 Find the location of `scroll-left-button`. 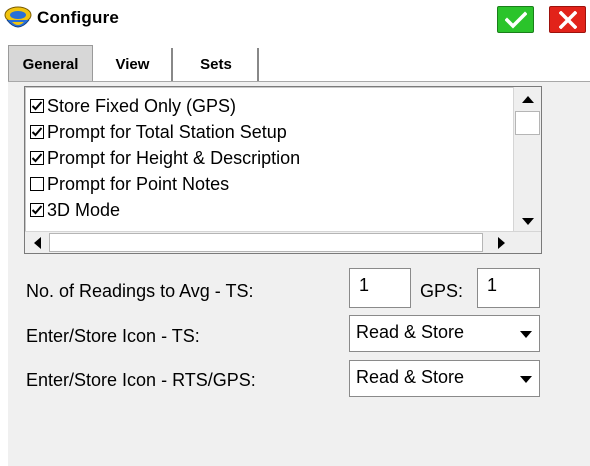

scroll-left-button is located at coordinates (37, 243).